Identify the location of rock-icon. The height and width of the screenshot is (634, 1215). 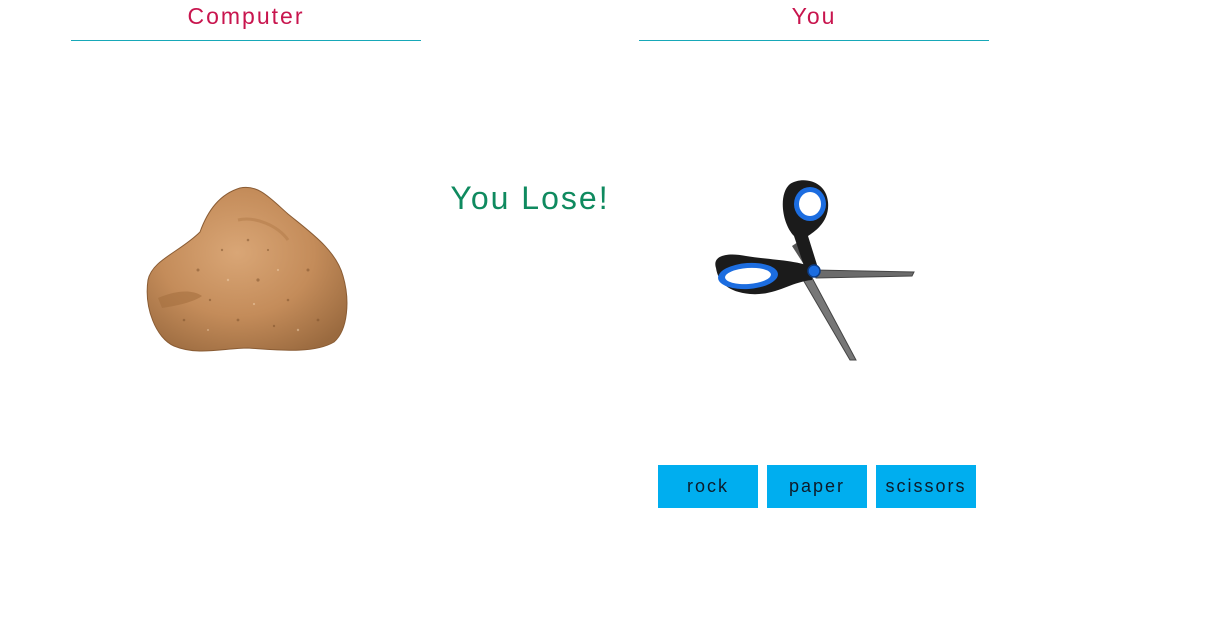
(247, 269).